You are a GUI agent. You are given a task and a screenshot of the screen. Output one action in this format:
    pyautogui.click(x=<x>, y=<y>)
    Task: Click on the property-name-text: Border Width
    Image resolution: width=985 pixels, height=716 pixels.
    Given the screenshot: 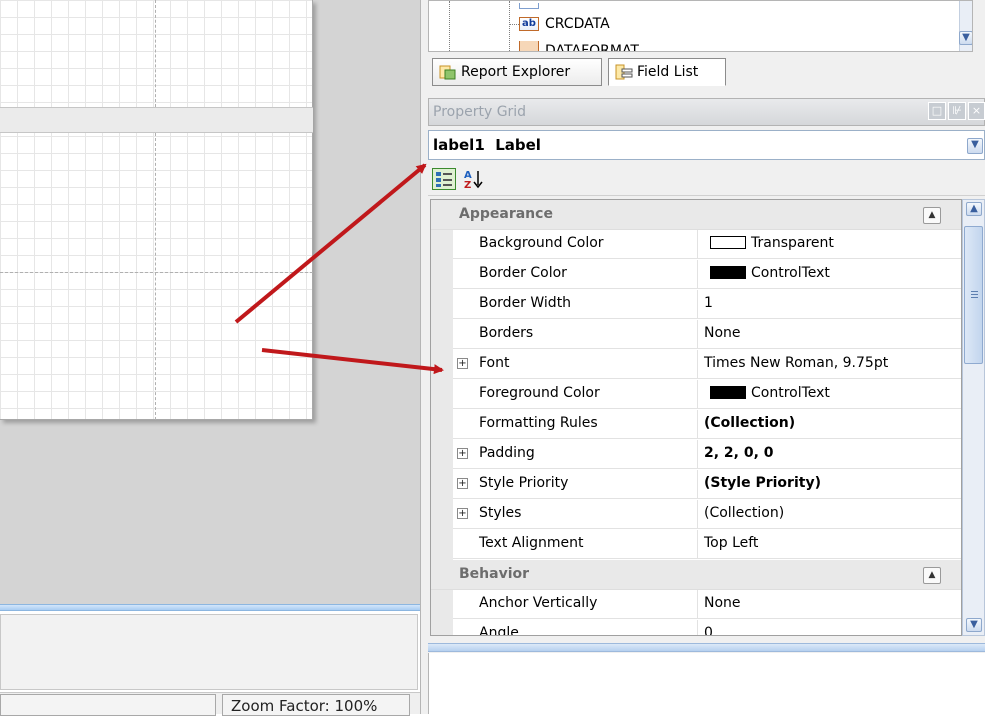 What is the action you would take?
    pyautogui.click(x=525, y=303)
    